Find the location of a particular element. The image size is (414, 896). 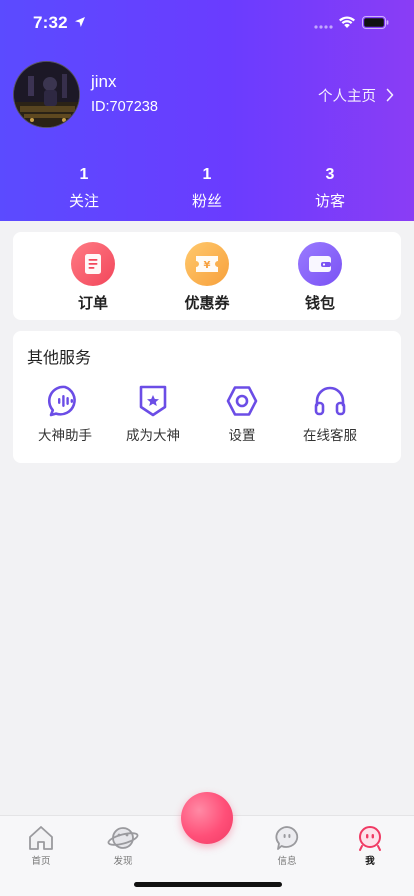

service-customer-support: 在线客服 is located at coordinates (330, 413).